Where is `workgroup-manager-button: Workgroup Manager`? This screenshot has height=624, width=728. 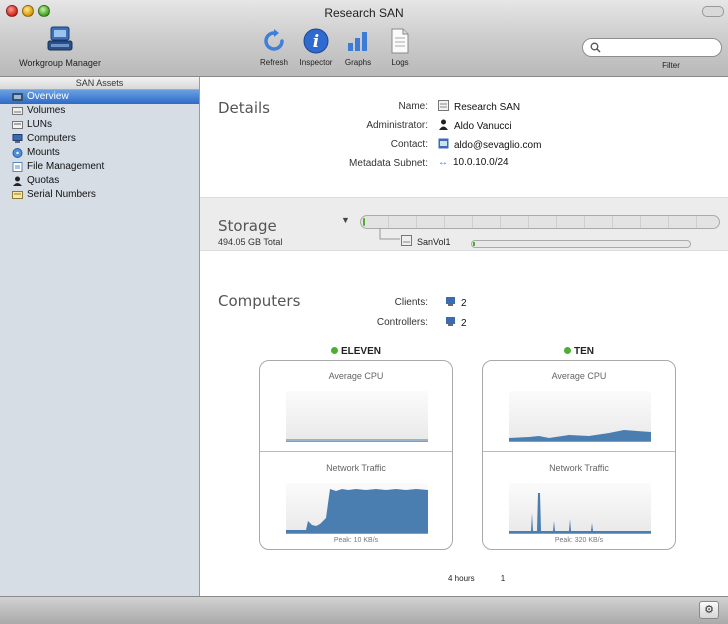 workgroup-manager-button: Workgroup Manager is located at coordinates (60, 46).